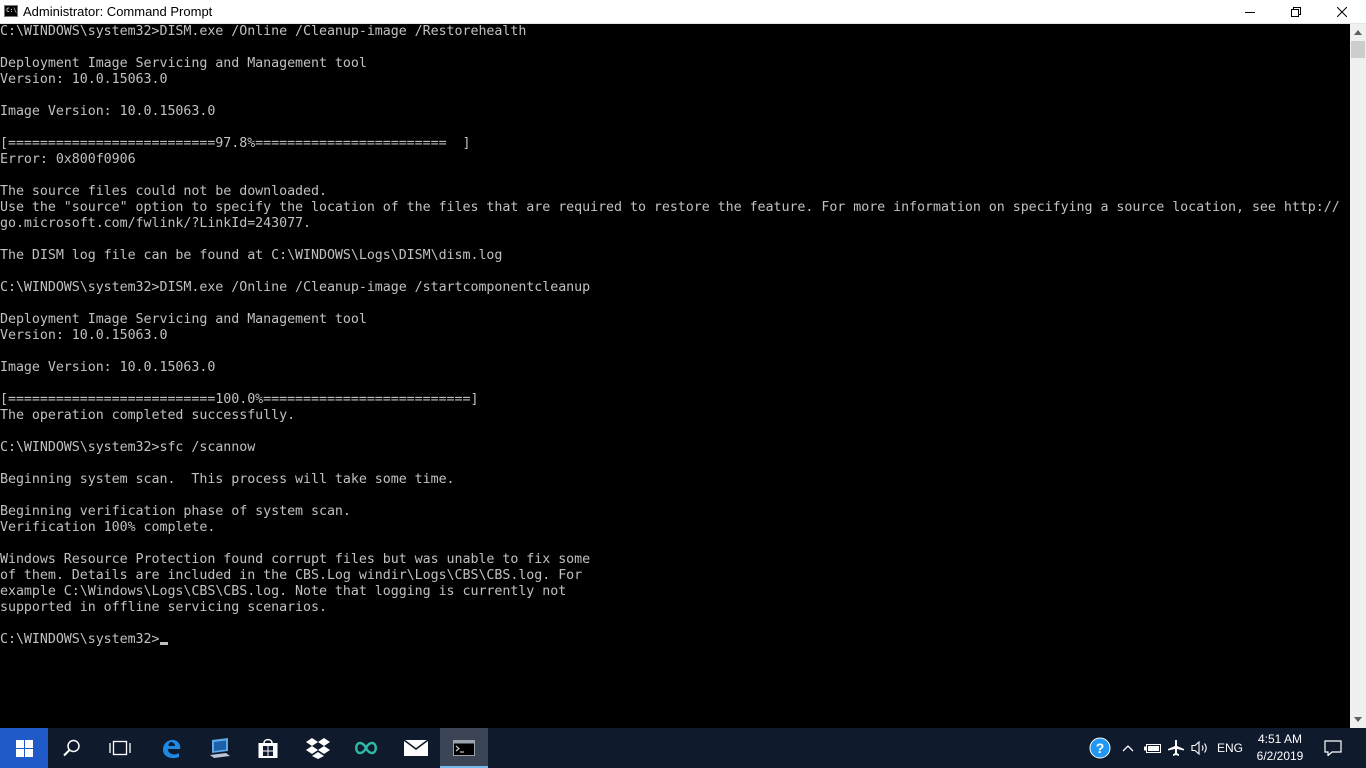 This screenshot has width=1366, height=768. I want to click on command-prompt-icon: C:\, so click(11, 11).